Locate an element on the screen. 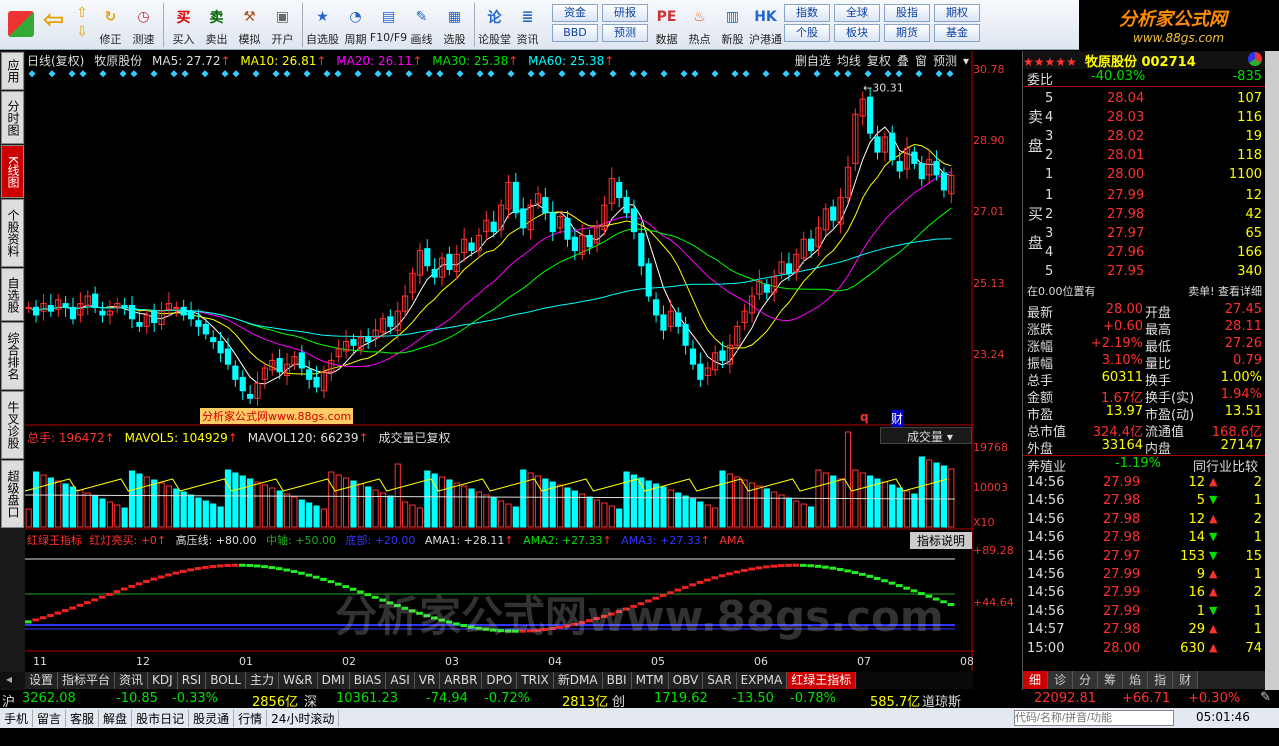 The width and height of the screenshot is (1279, 746). left-tab-5: 综合排名 is located at coordinates (12, 356).